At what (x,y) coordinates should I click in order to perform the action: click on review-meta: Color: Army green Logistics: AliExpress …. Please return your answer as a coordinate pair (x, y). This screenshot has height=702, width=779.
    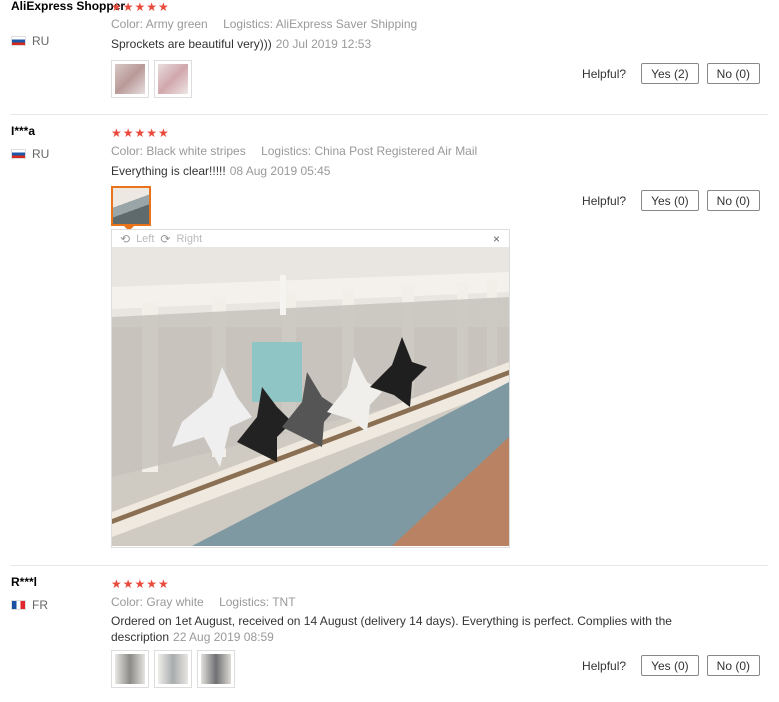
    Looking at the image, I should click on (264, 24).